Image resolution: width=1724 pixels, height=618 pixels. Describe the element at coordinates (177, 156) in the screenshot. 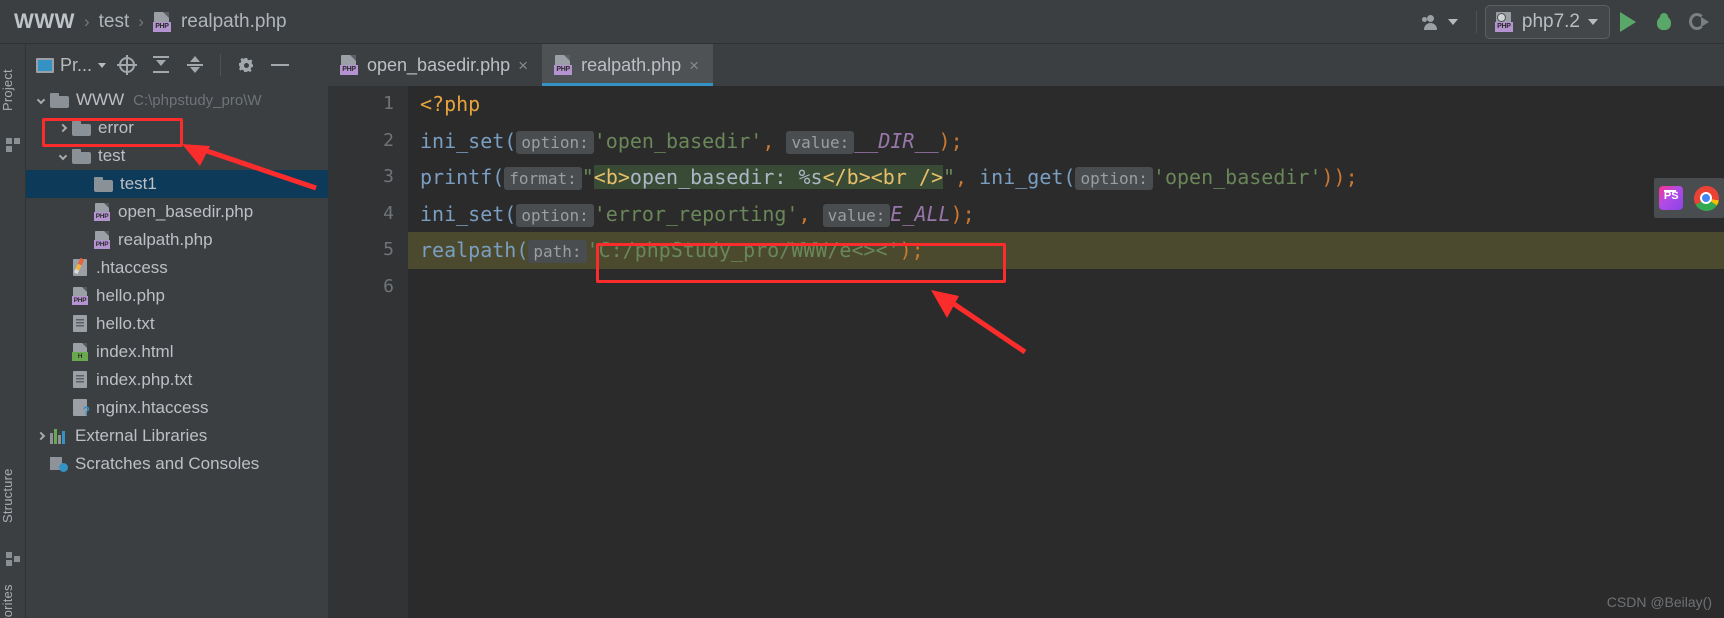

I see `tree-node-test: test` at that location.